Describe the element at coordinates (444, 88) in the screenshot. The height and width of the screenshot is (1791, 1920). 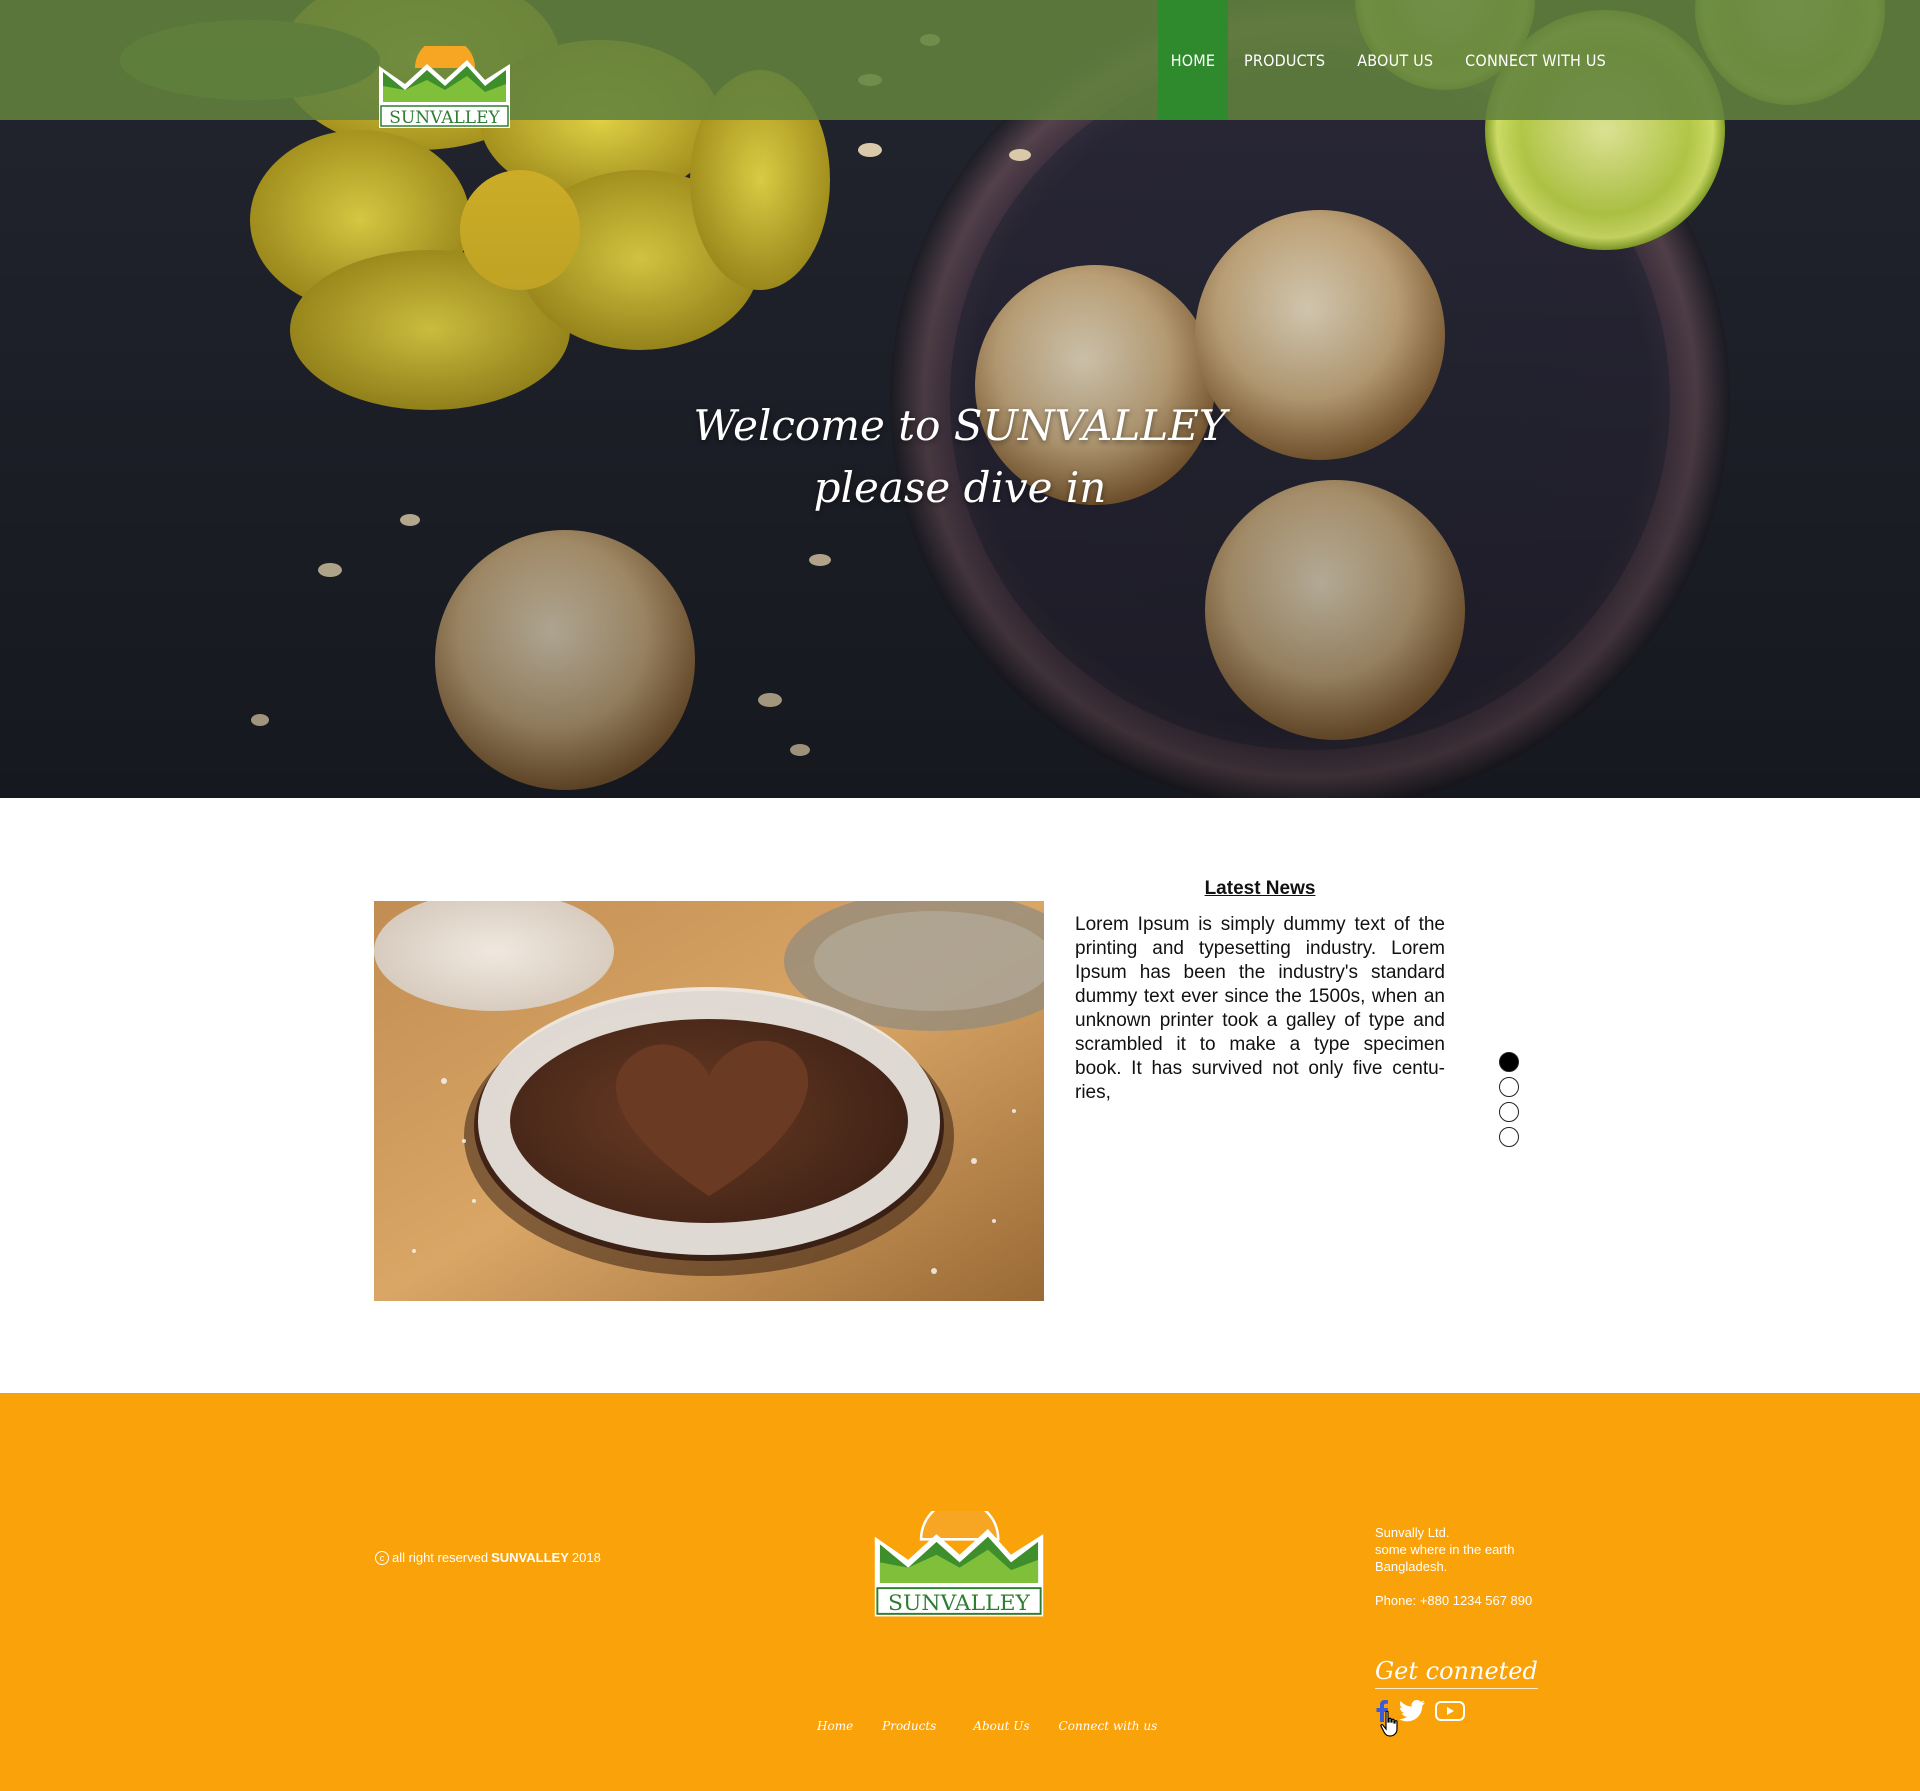
I see `sunvalley-logo: SUNVALLEY` at that location.